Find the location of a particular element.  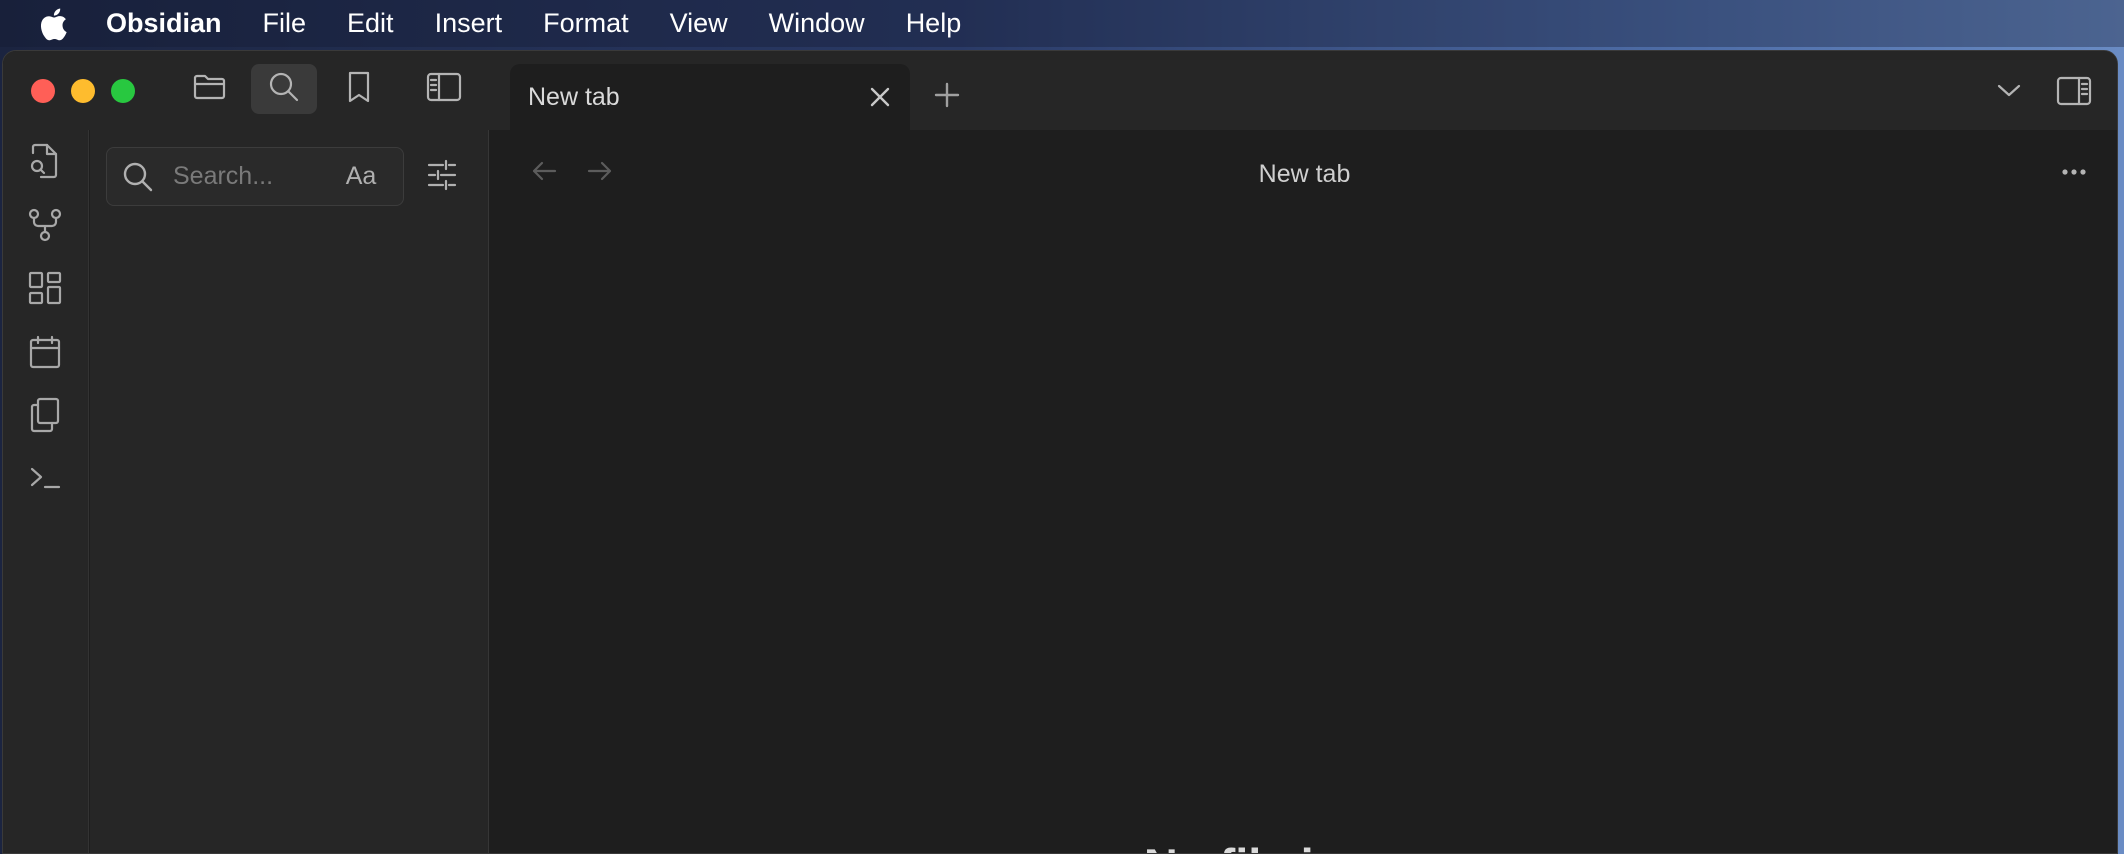

tab-label: New tab is located at coordinates (574, 96).